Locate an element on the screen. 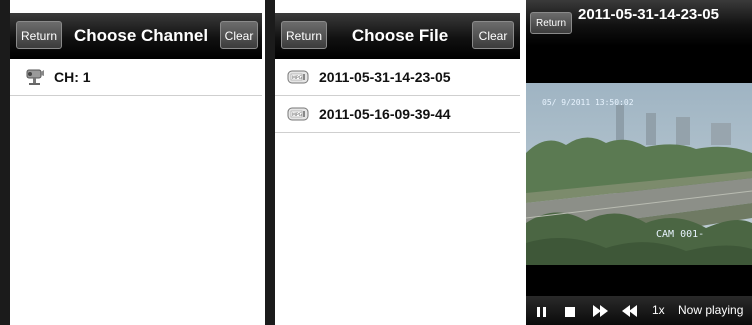  pause-icon is located at coordinates (542, 311).